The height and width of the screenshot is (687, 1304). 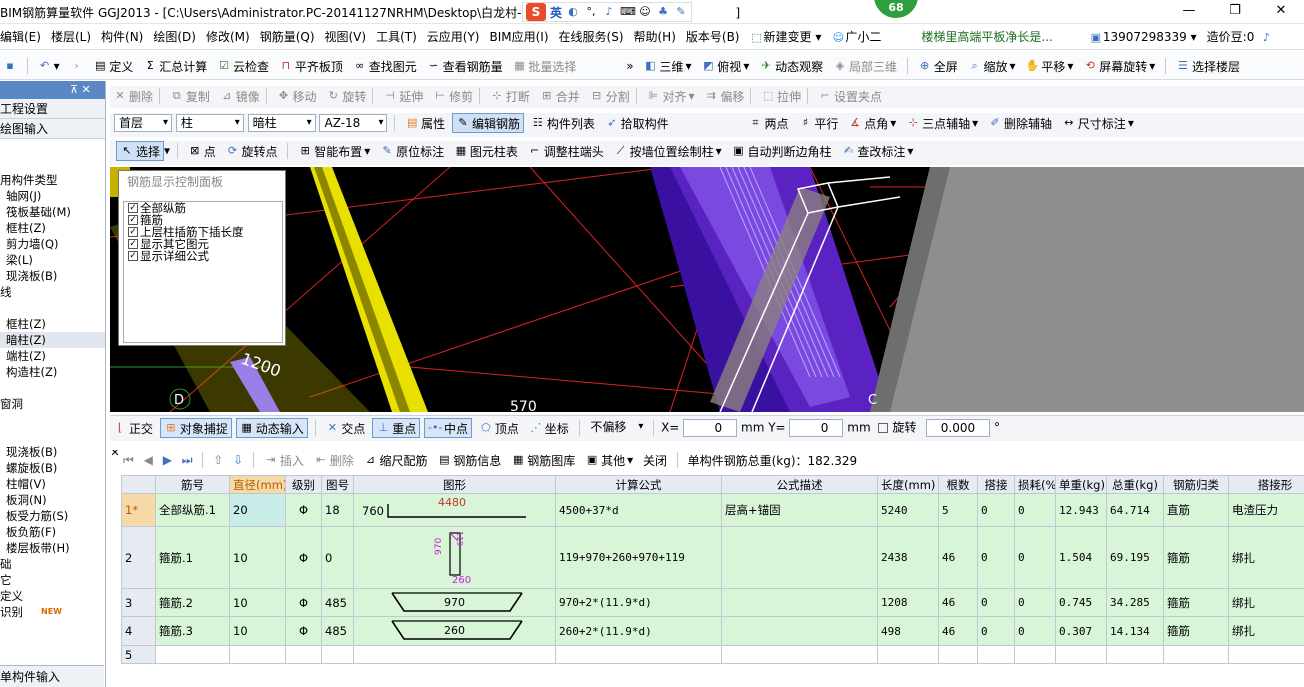 I want to click on ortho-button: ⌊ 正交, so click(x=133, y=428).